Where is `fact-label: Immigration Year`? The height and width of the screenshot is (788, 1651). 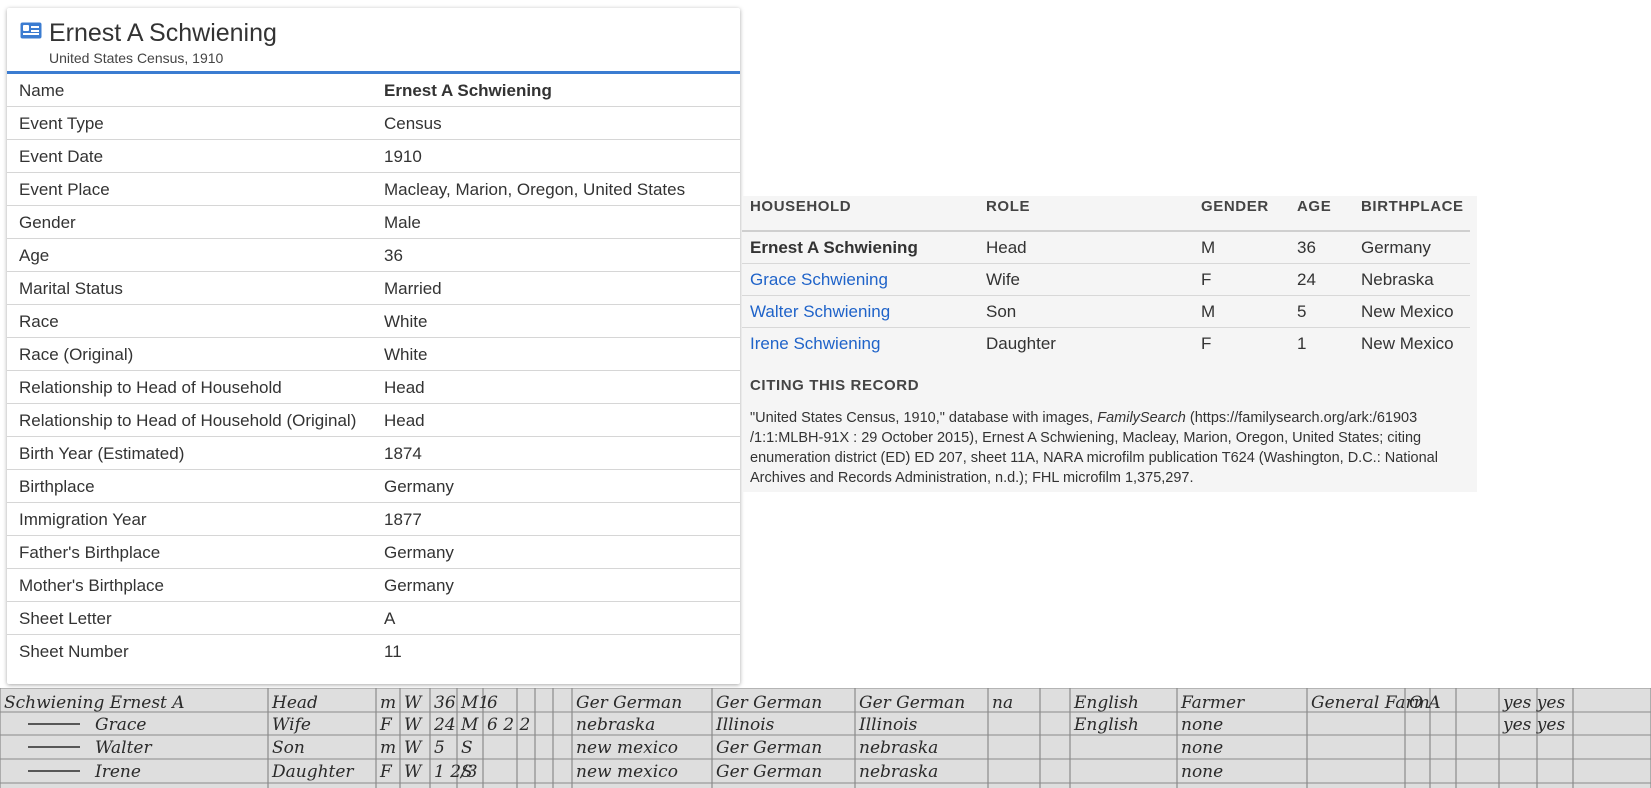 fact-label: Immigration Year is located at coordinates (195, 519).